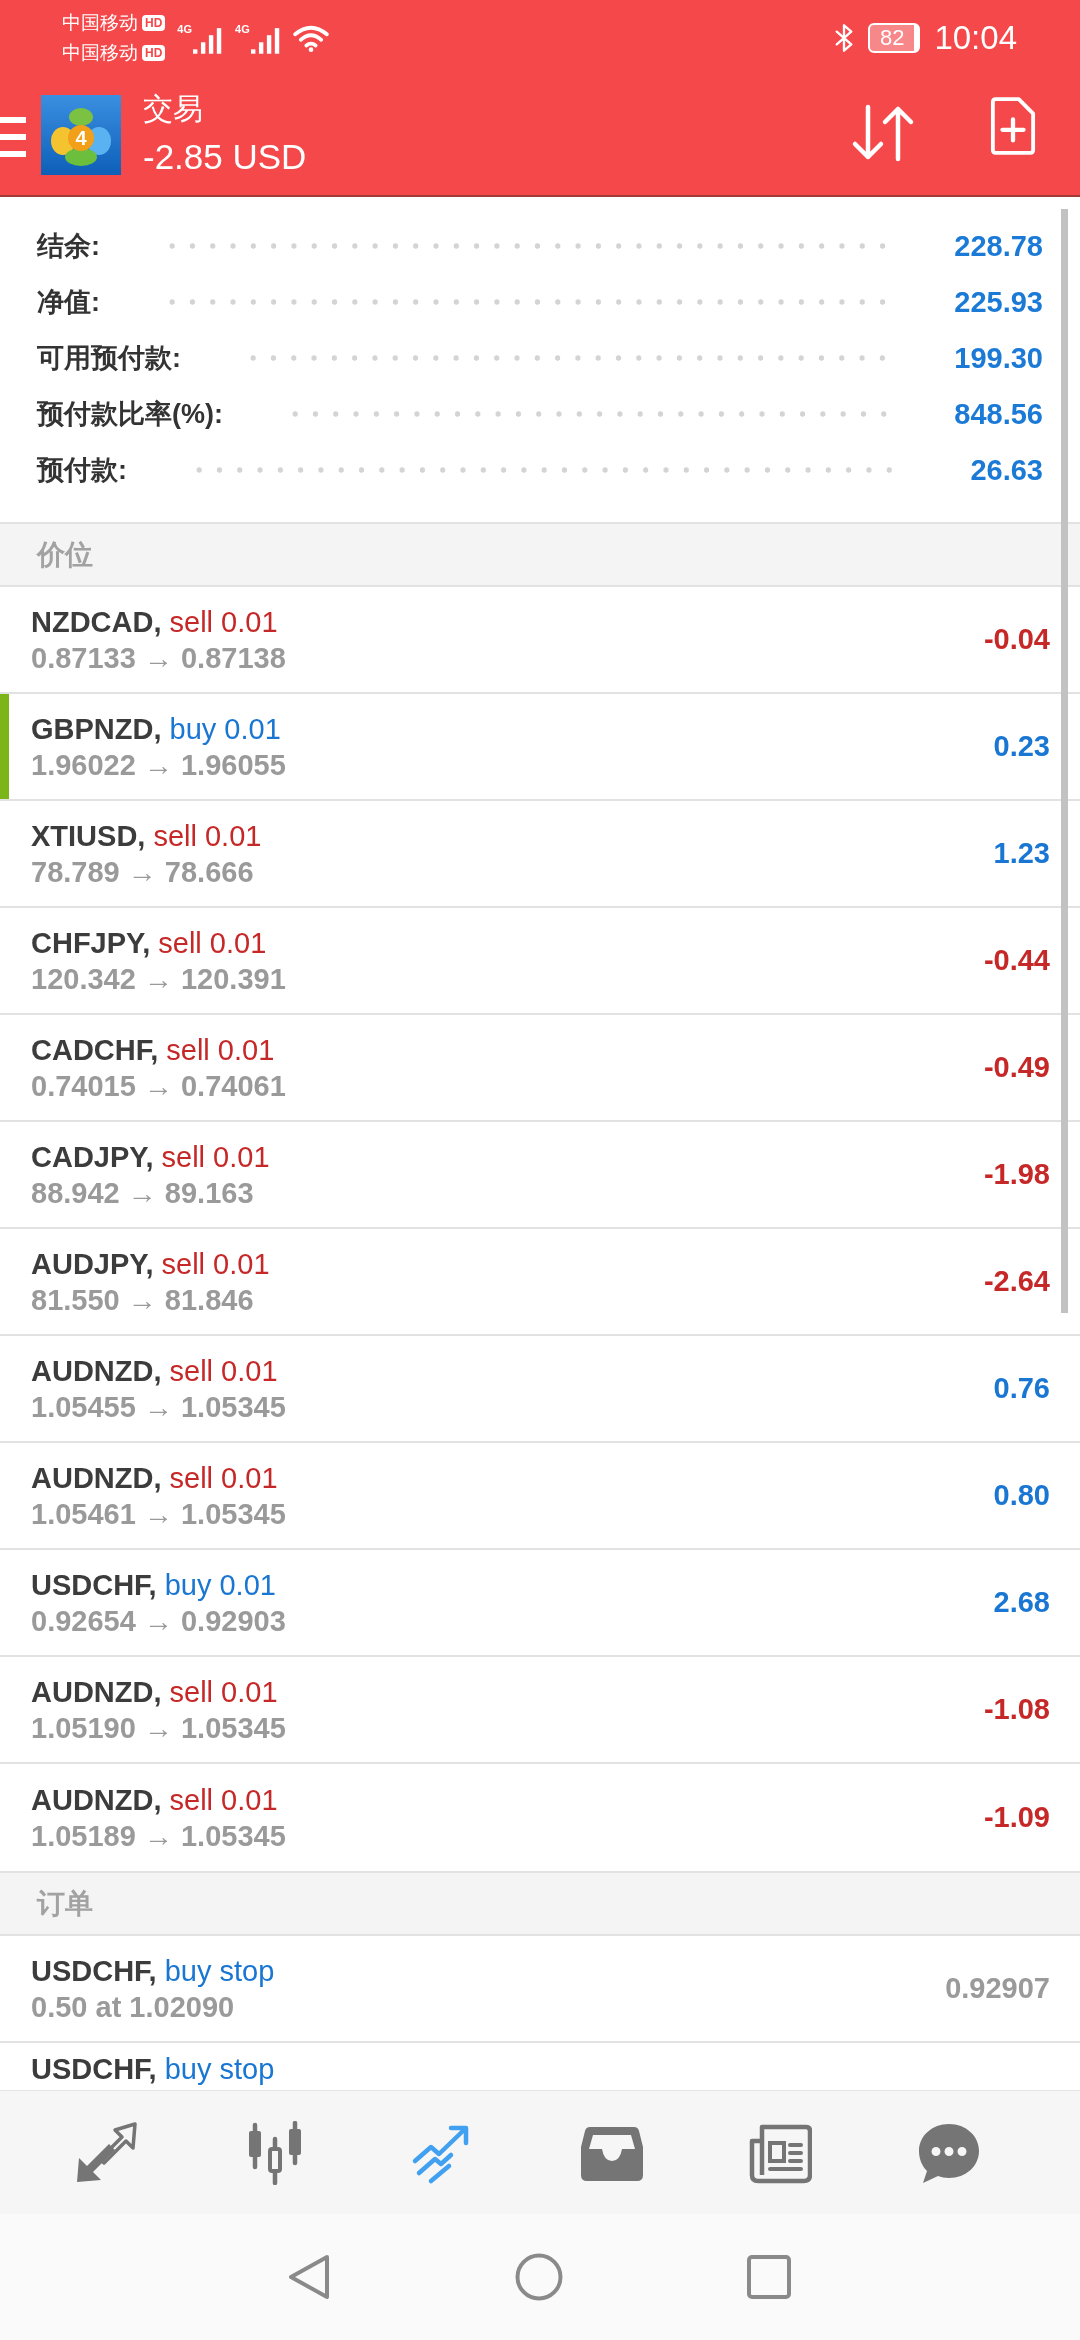 Image resolution: width=1080 pixels, height=2340 pixels. What do you see at coordinates (998, 302) in the screenshot?
I see `summary-value: 225.93` at bounding box center [998, 302].